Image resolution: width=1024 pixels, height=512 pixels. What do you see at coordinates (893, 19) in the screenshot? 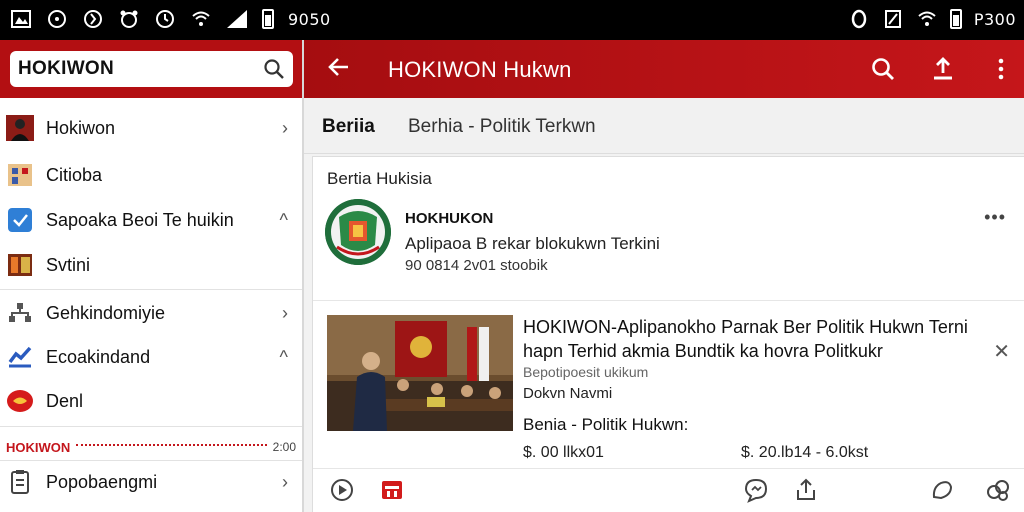
I see `nfc-icon` at bounding box center [893, 19].